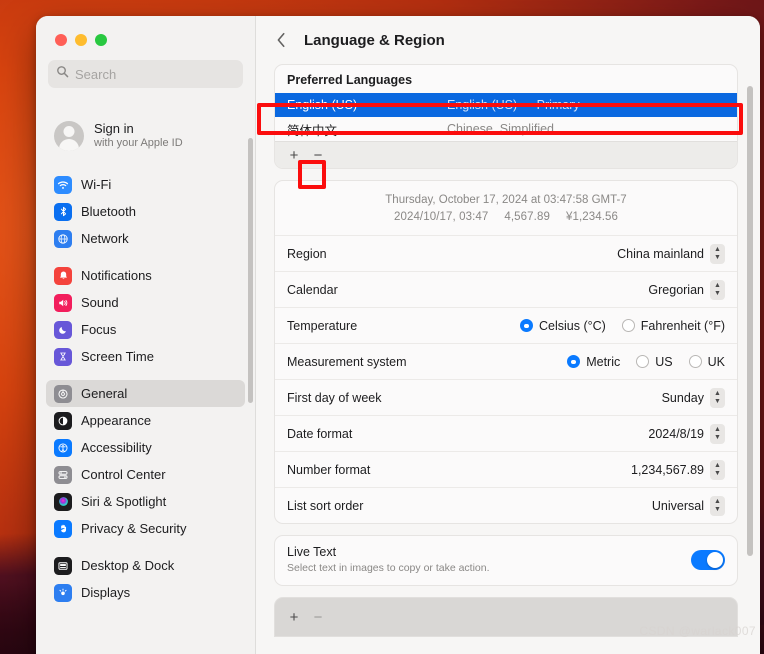 This screenshot has width=764, height=654. I want to click on live-text-toggle, so click(708, 559).